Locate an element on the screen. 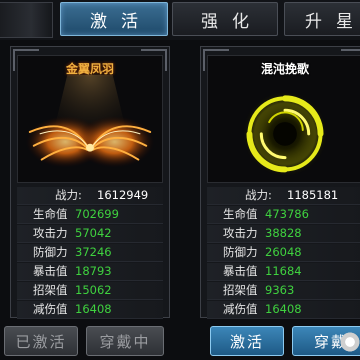 The image size is (360, 360). stat-row: 招架值 9363 is located at coordinates (283, 291).